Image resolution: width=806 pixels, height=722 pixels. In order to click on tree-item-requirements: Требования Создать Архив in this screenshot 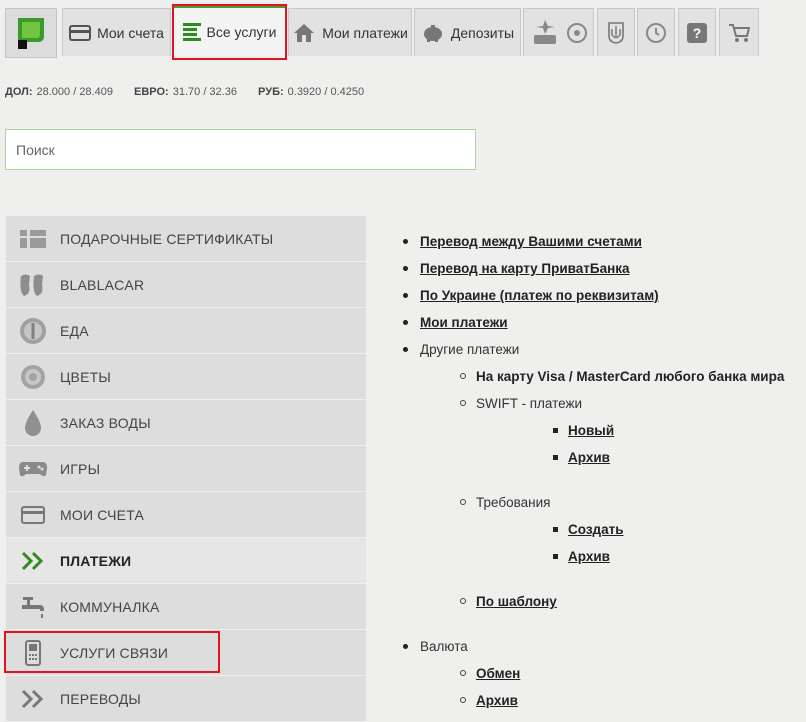, I will do `click(602, 538)`.